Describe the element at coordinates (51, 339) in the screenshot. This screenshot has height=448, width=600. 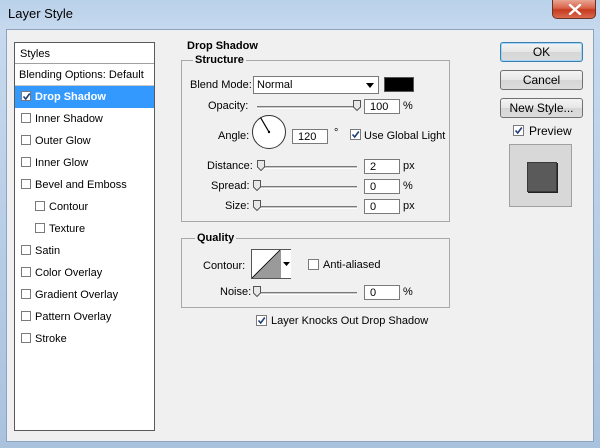
I see `style-item-label: Stroke` at that location.